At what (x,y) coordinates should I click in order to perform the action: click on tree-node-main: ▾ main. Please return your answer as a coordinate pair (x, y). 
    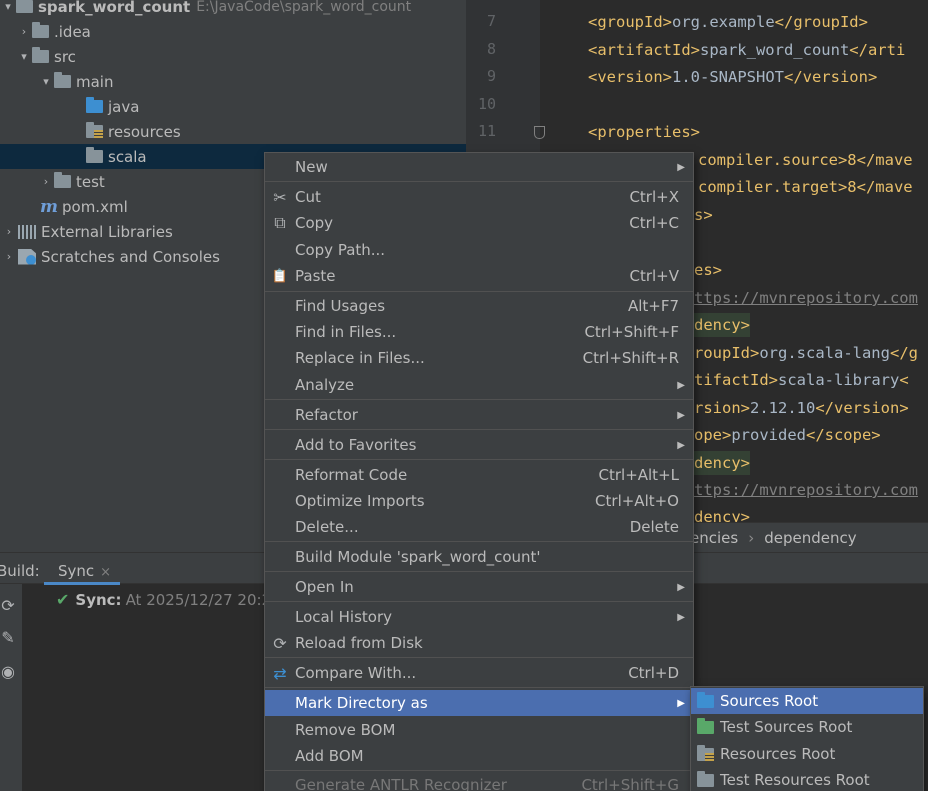
    Looking at the image, I should click on (233, 81).